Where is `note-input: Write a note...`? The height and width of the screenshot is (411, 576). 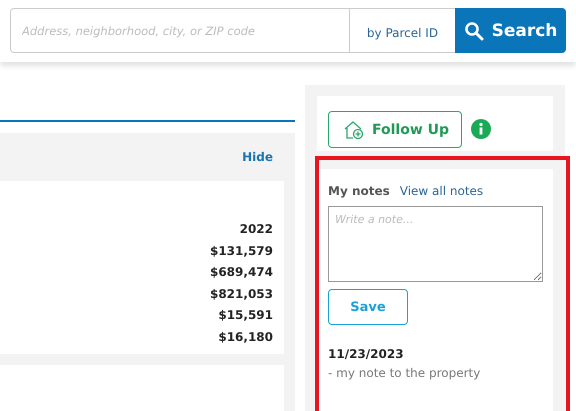
note-input: Write a note... is located at coordinates (435, 244).